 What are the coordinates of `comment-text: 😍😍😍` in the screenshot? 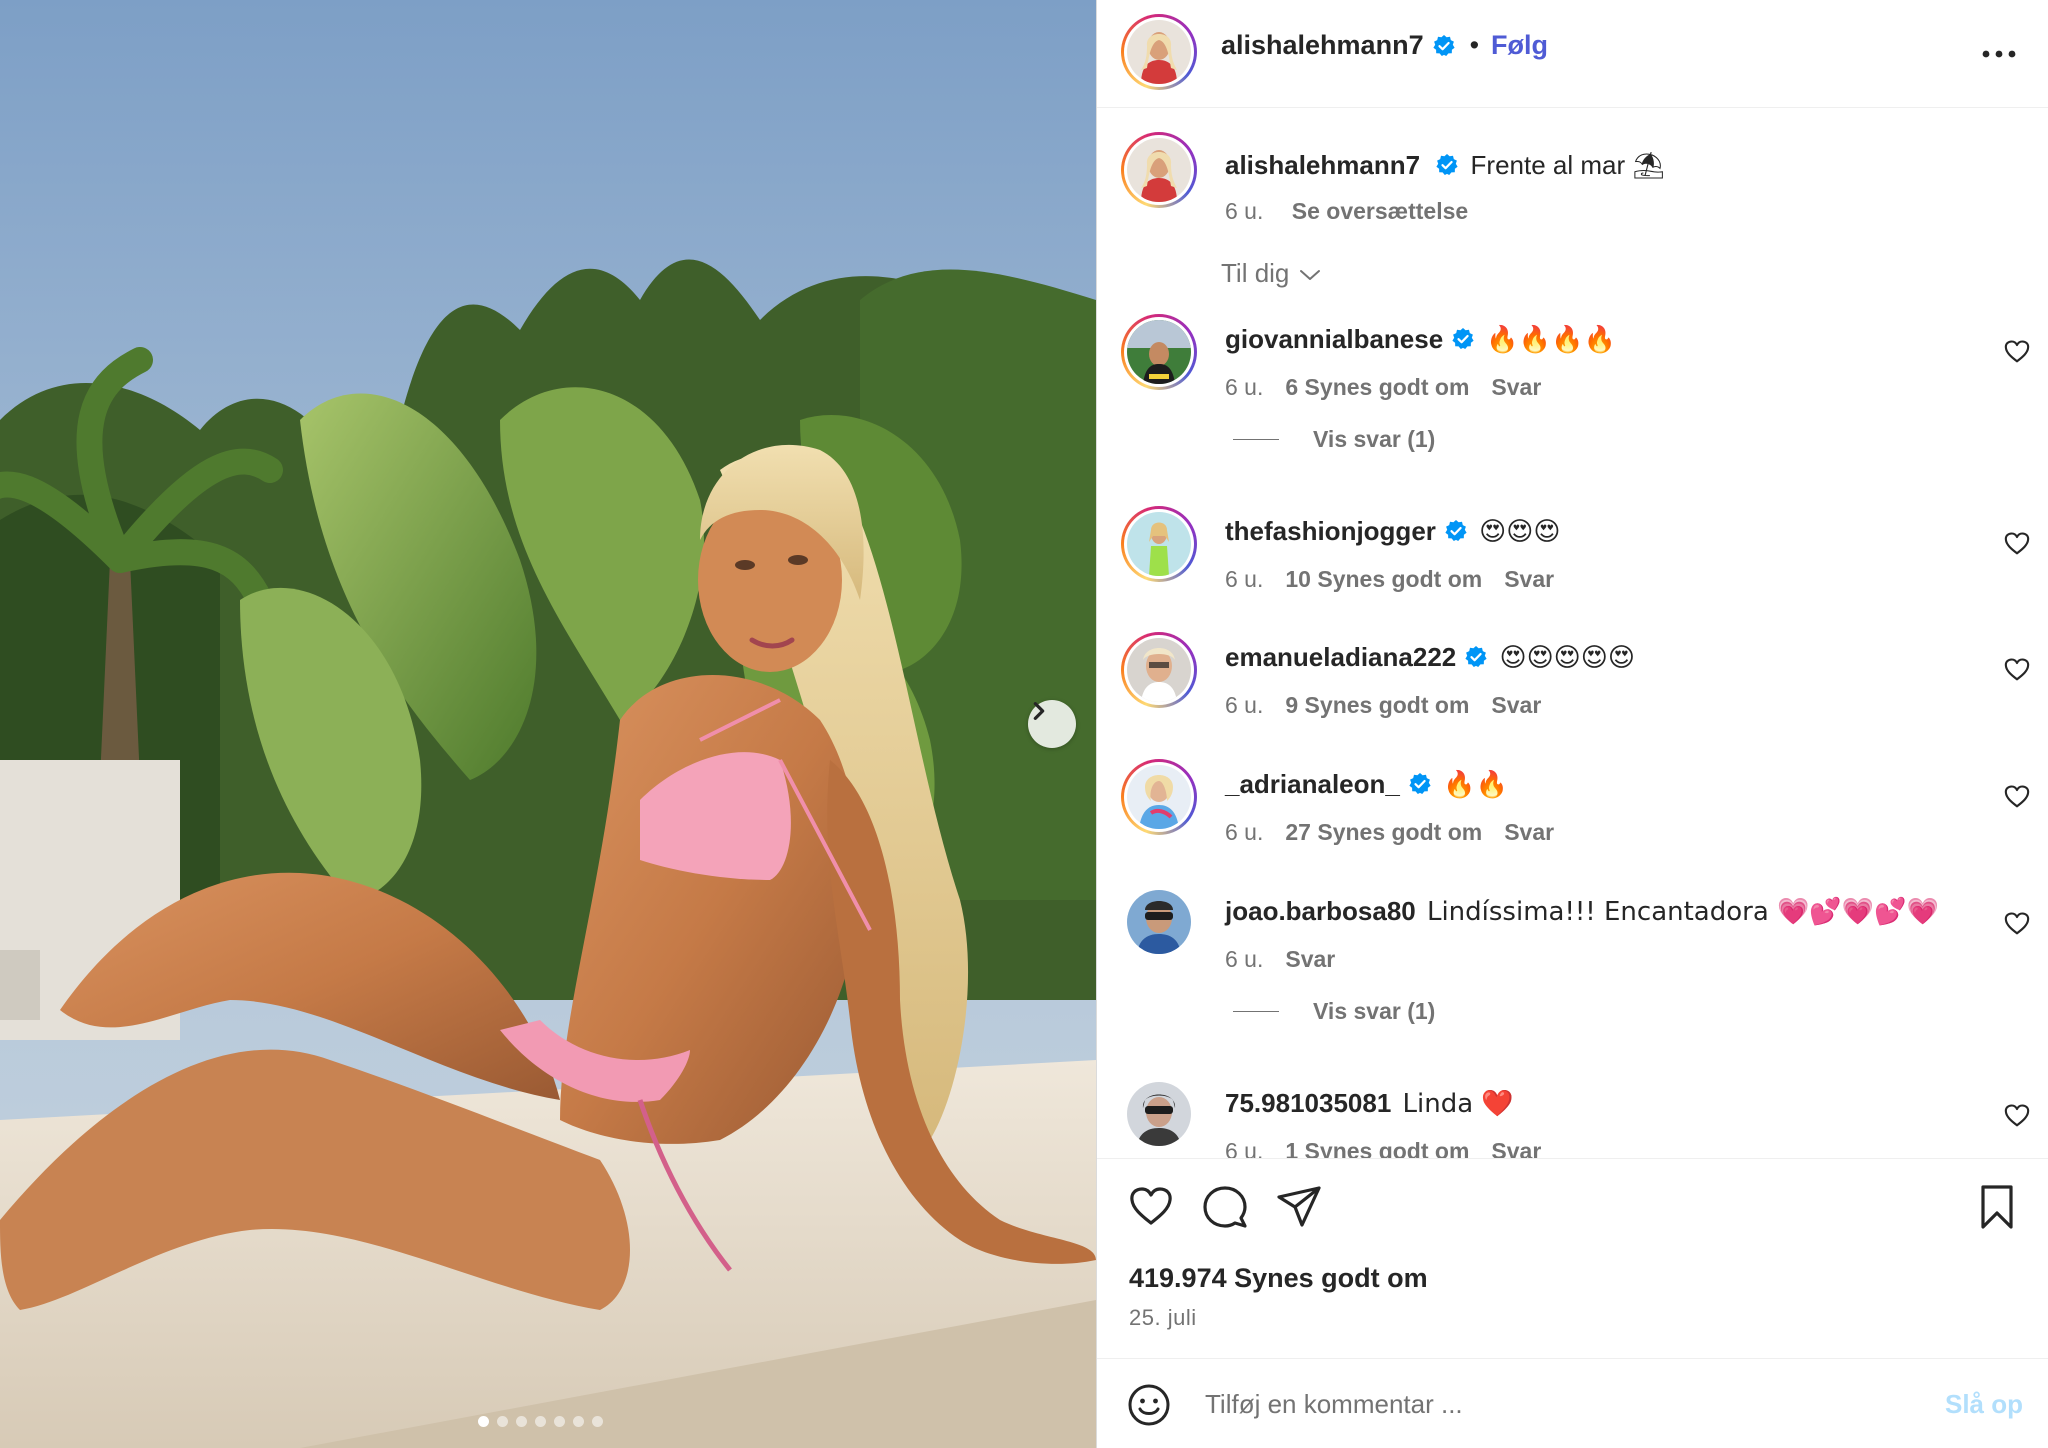 It's located at (1520, 532).